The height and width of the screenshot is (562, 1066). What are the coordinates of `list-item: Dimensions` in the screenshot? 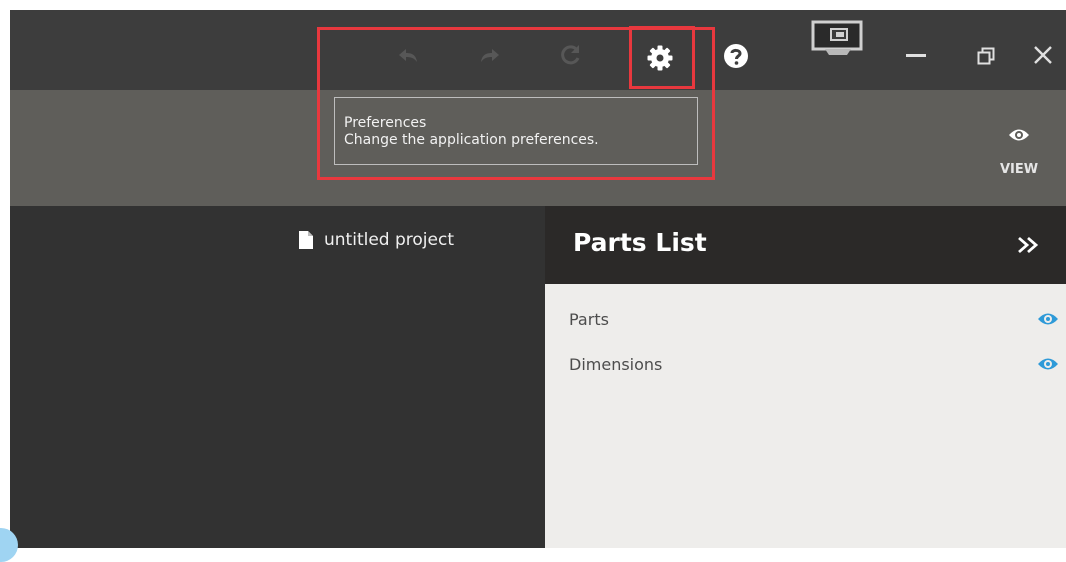 It's located at (814, 364).